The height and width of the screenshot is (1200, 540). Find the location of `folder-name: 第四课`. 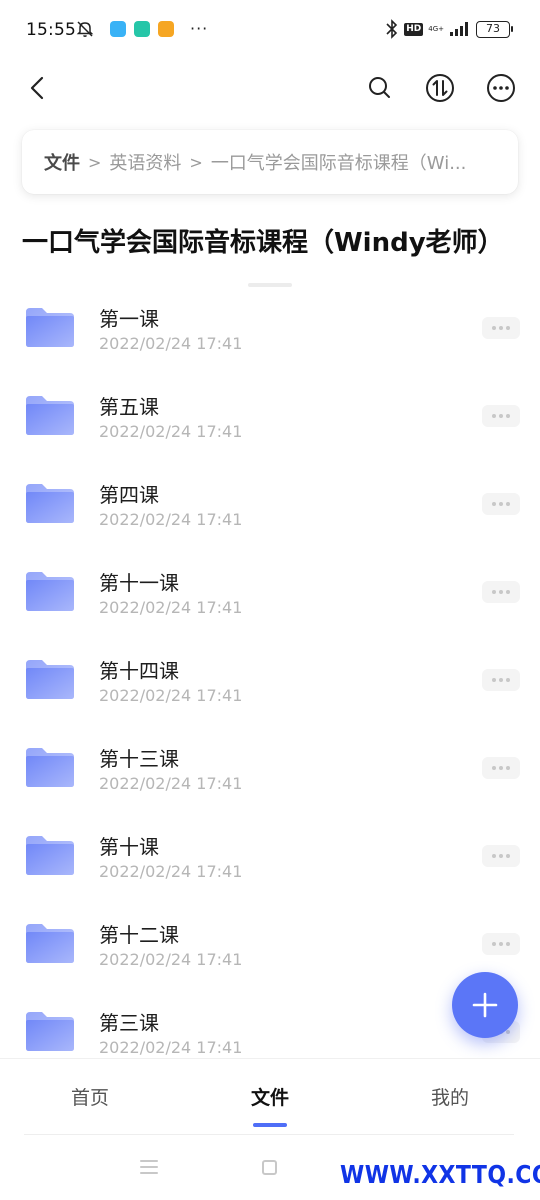

folder-name: 第四课 is located at coordinates (129, 495).